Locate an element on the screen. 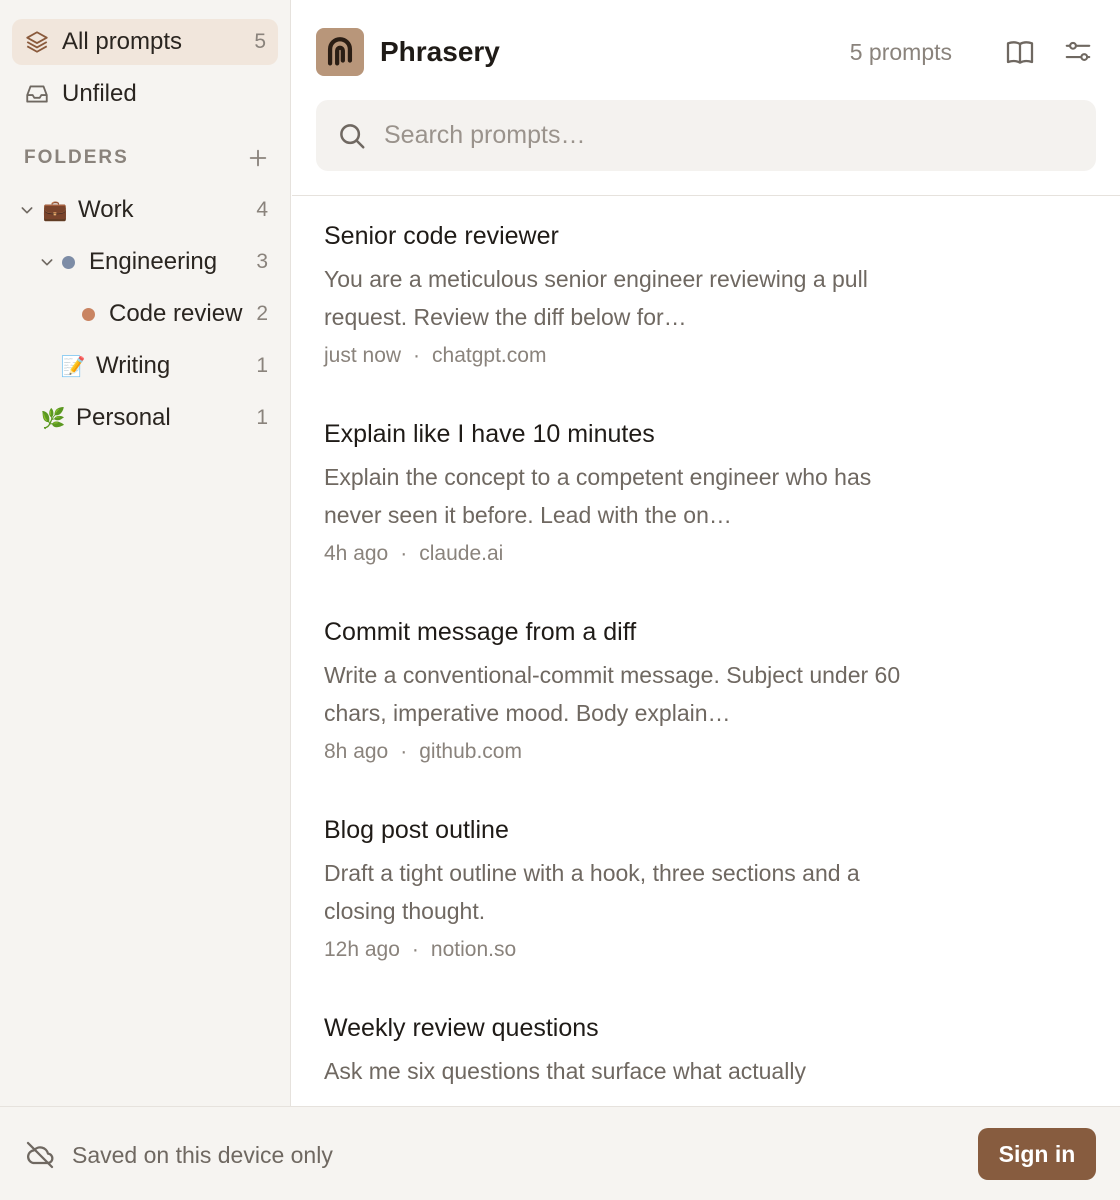  folder-item-code-review: Code review 2 is located at coordinates (178, 314).